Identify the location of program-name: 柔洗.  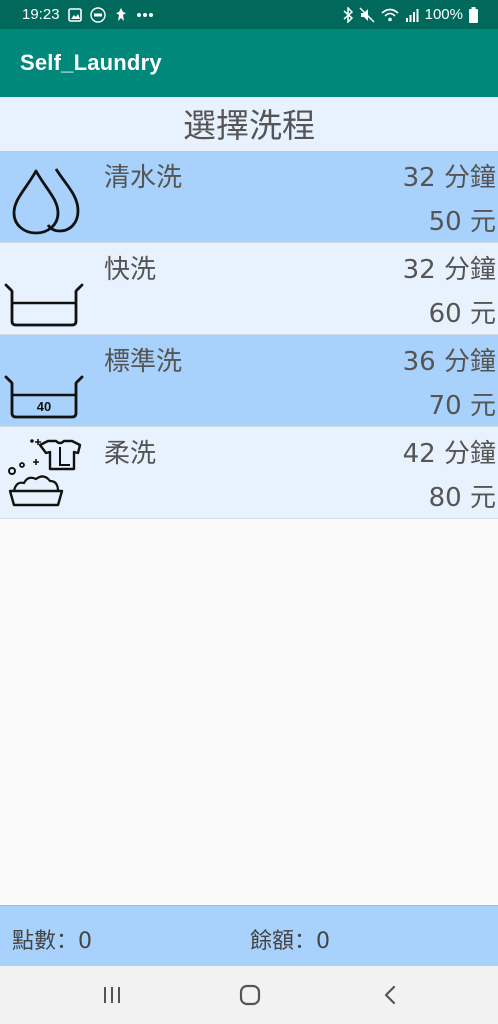
(130, 454).